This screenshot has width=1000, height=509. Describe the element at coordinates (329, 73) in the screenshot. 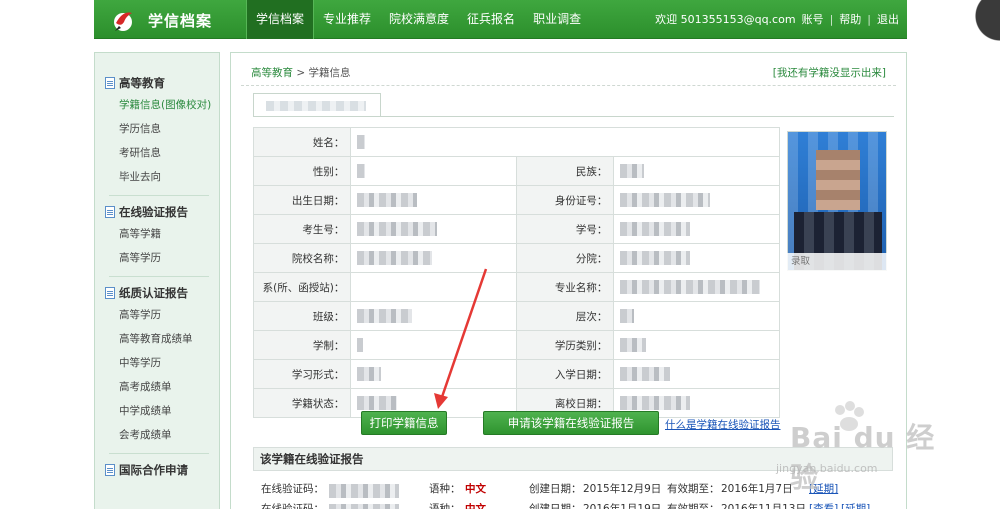

I see `breadcrumb-current: 学籍信息` at that location.